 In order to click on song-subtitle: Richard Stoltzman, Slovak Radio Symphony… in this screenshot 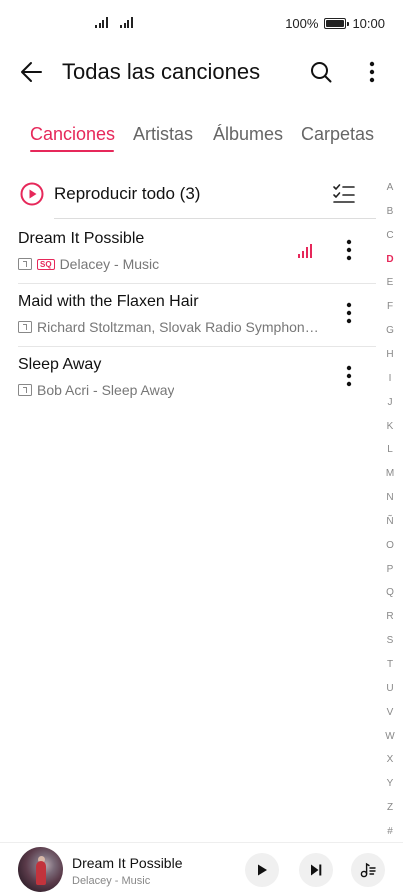, I will do `click(178, 327)`.